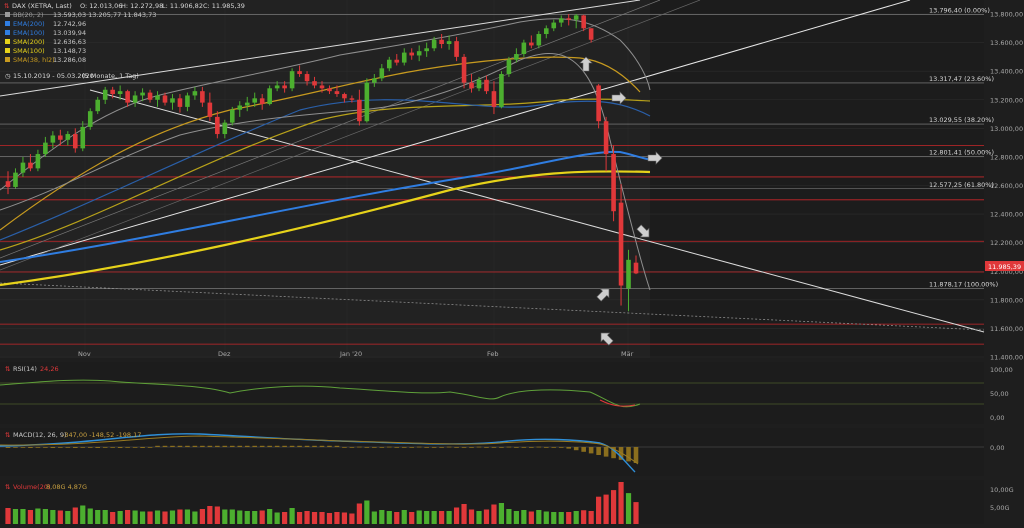 The image size is (1024, 528). Describe the element at coordinates (1002, 490) in the screenshot. I see `volume-tick-10g: 10,00G` at that location.